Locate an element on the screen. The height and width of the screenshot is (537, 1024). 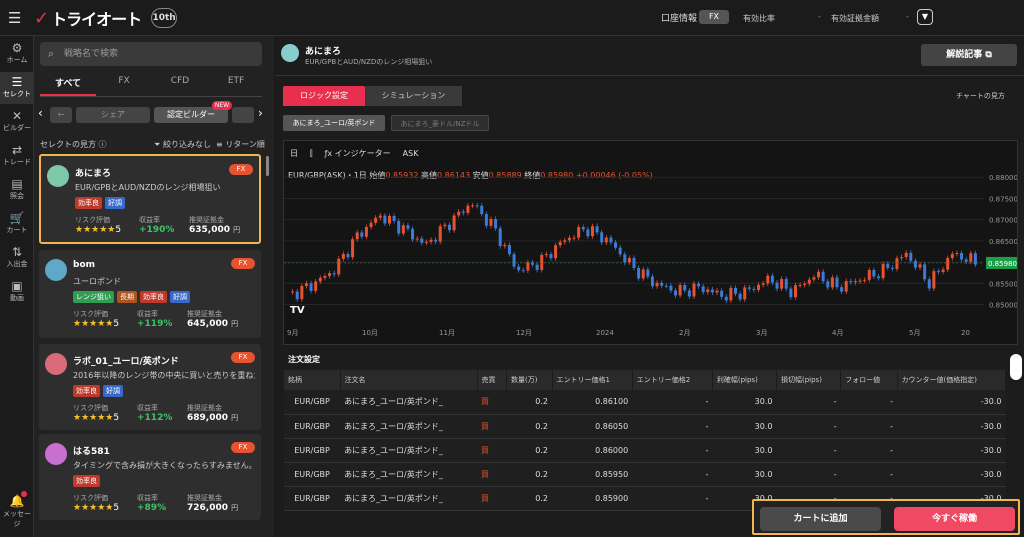
indicator-button: ƒx インジケーター is located at coordinates (358, 153).